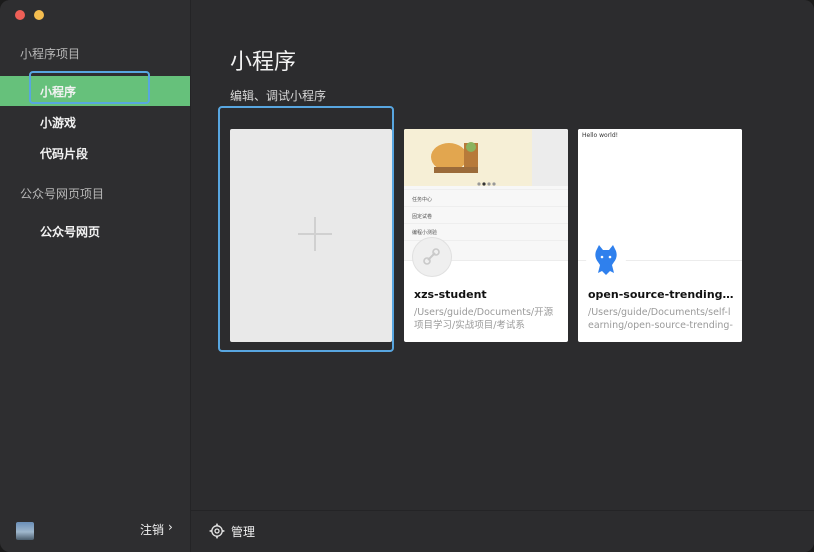 Image resolution: width=814 pixels, height=552 pixels. Describe the element at coordinates (20, 15) in the screenshot. I see `close-window-button` at that location.